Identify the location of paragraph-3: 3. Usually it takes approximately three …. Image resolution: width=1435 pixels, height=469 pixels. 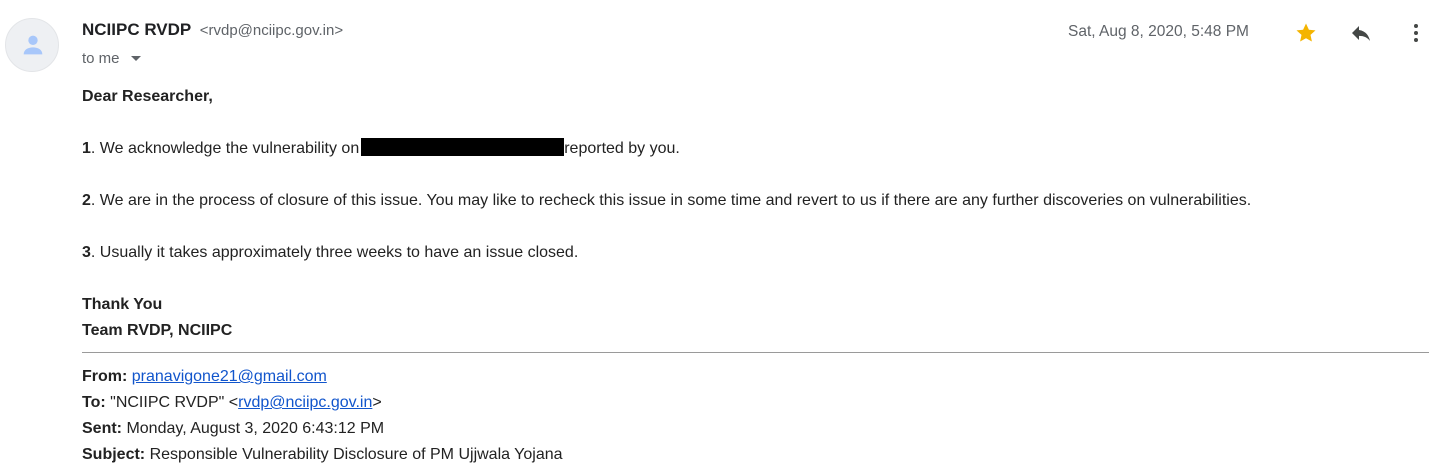
(330, 253).